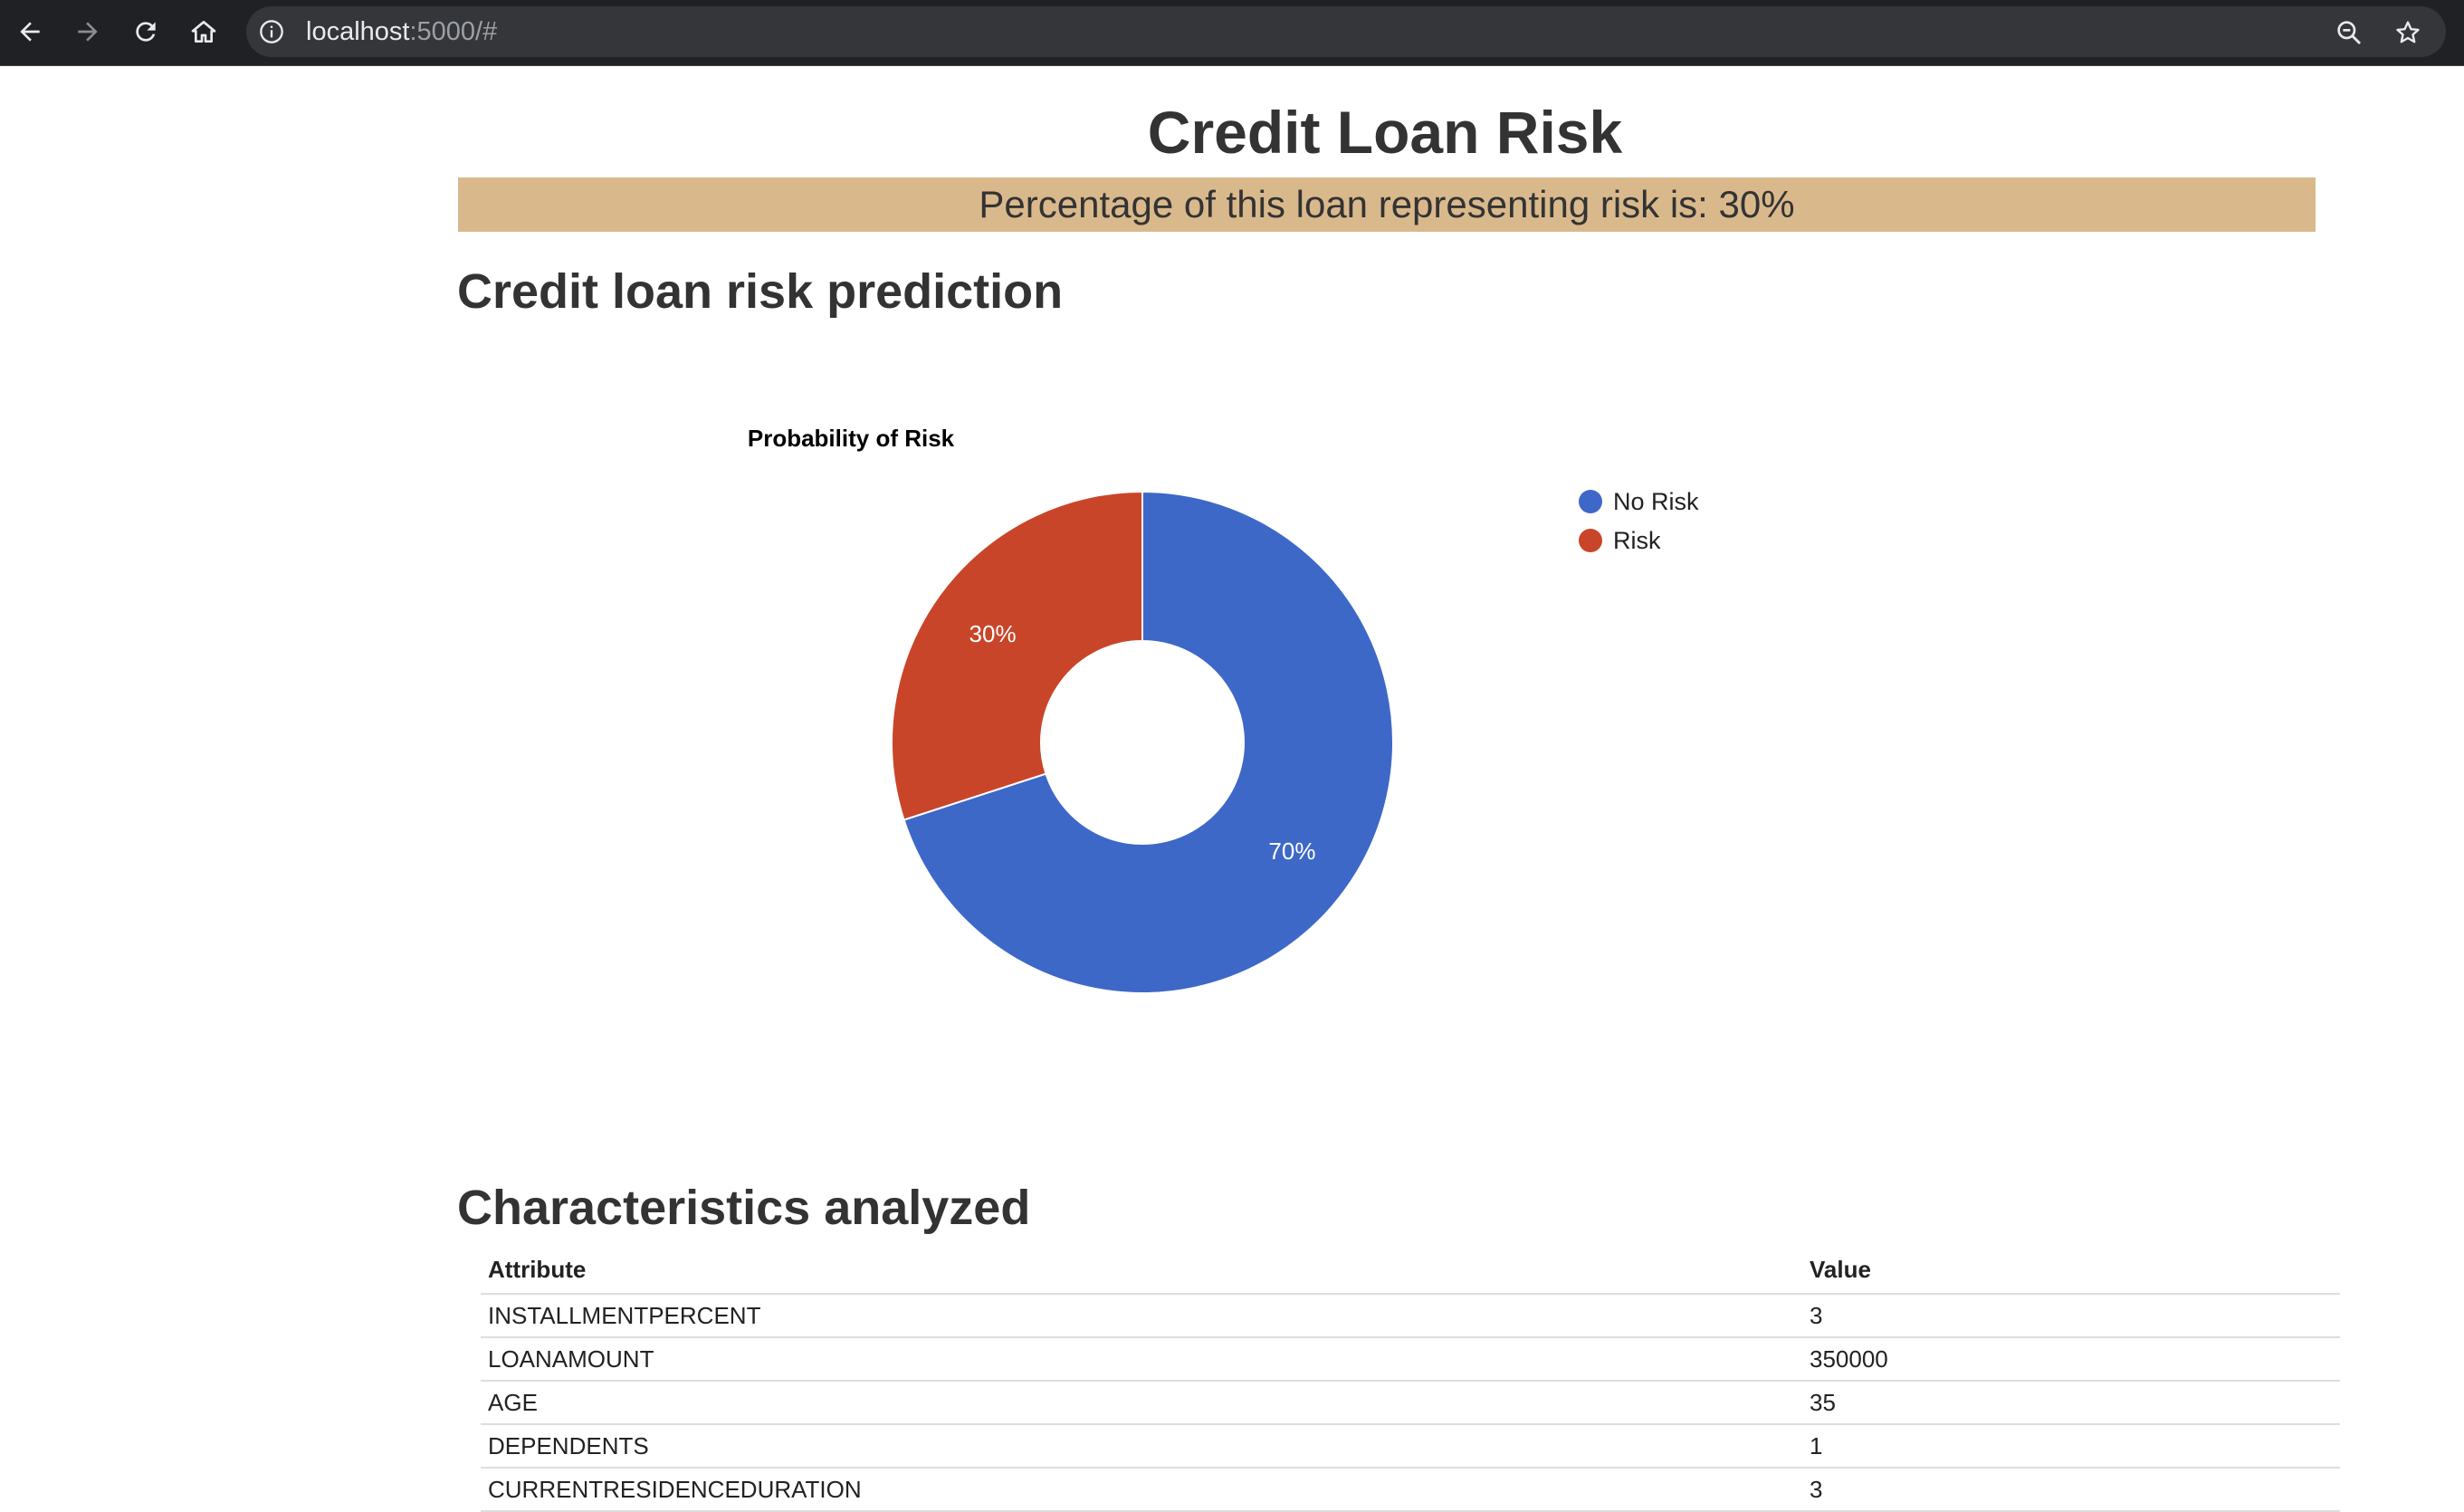  What do you see at coordinates (760, 291) in the screenshot?
I see `prediction-heading: Credit loan risk prediction` at bounding box center [760, 291].